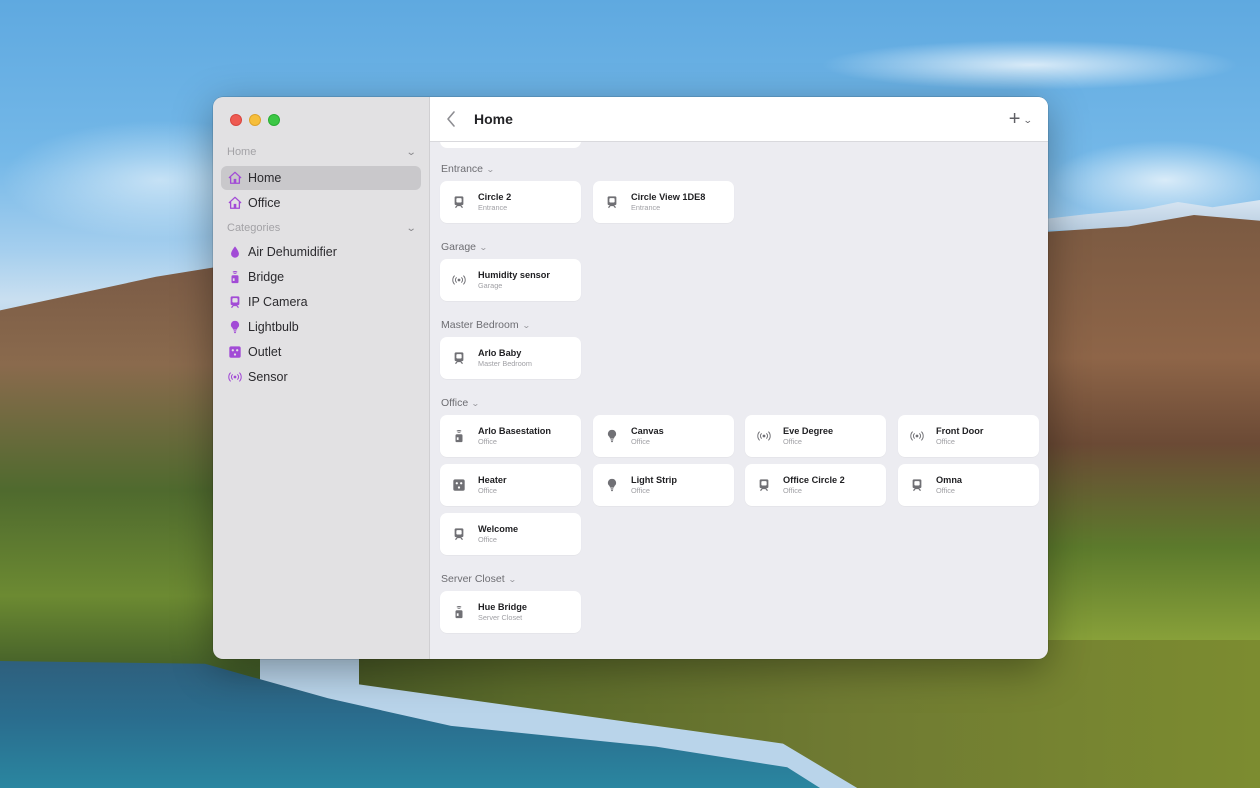  I want to click on page-title: Home, so click(493, 119).